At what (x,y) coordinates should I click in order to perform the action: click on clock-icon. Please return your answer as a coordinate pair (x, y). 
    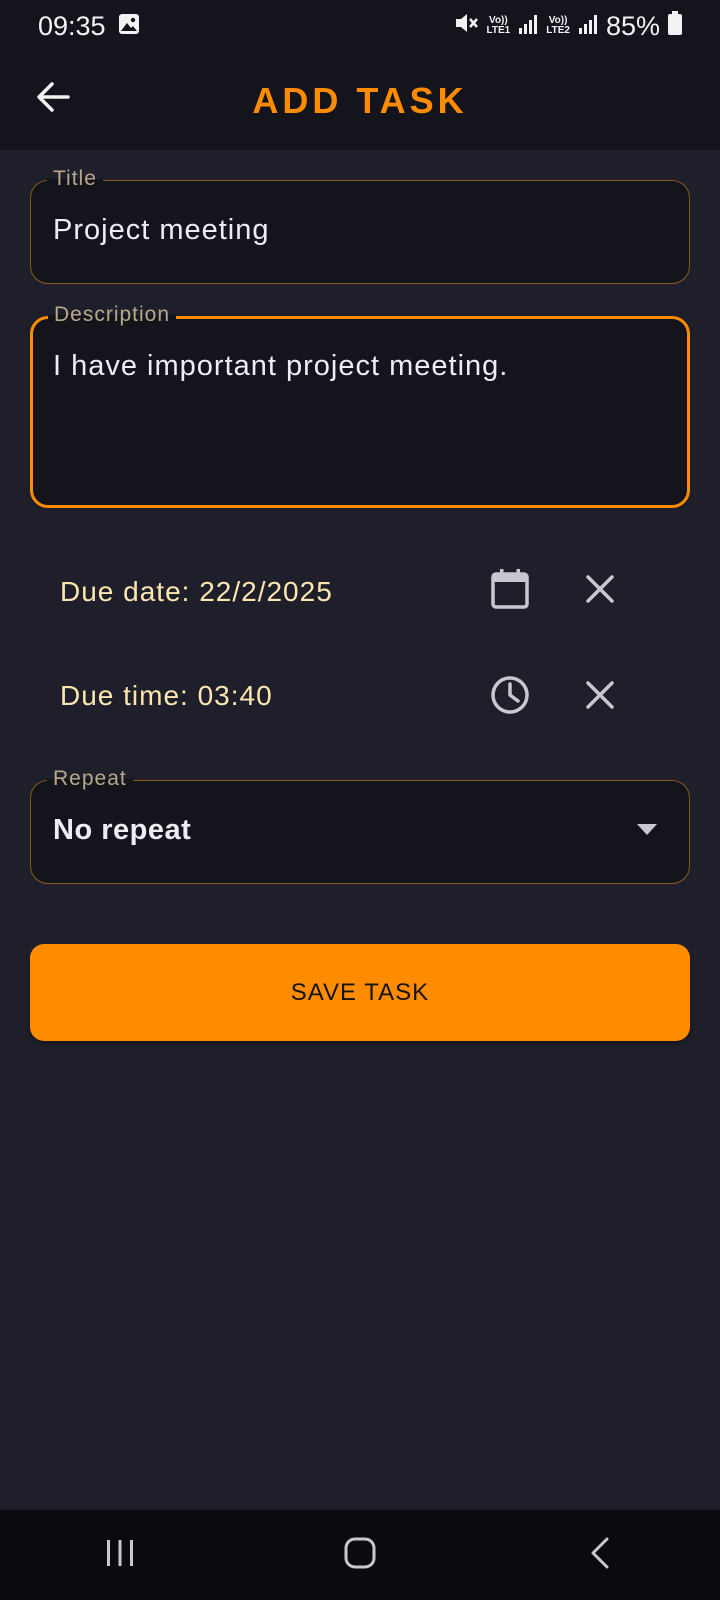
    Looking at the image, I should click on (510, 697).